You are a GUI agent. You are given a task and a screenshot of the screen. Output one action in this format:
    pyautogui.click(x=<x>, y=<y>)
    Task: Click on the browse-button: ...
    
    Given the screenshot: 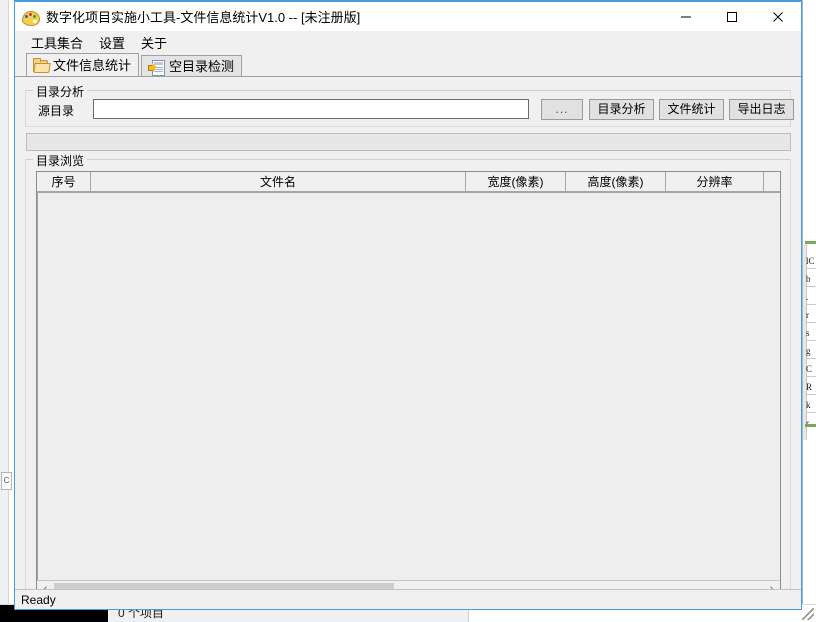 What is the action you would take?
    pyautogui.click(x=562, y=109)
    